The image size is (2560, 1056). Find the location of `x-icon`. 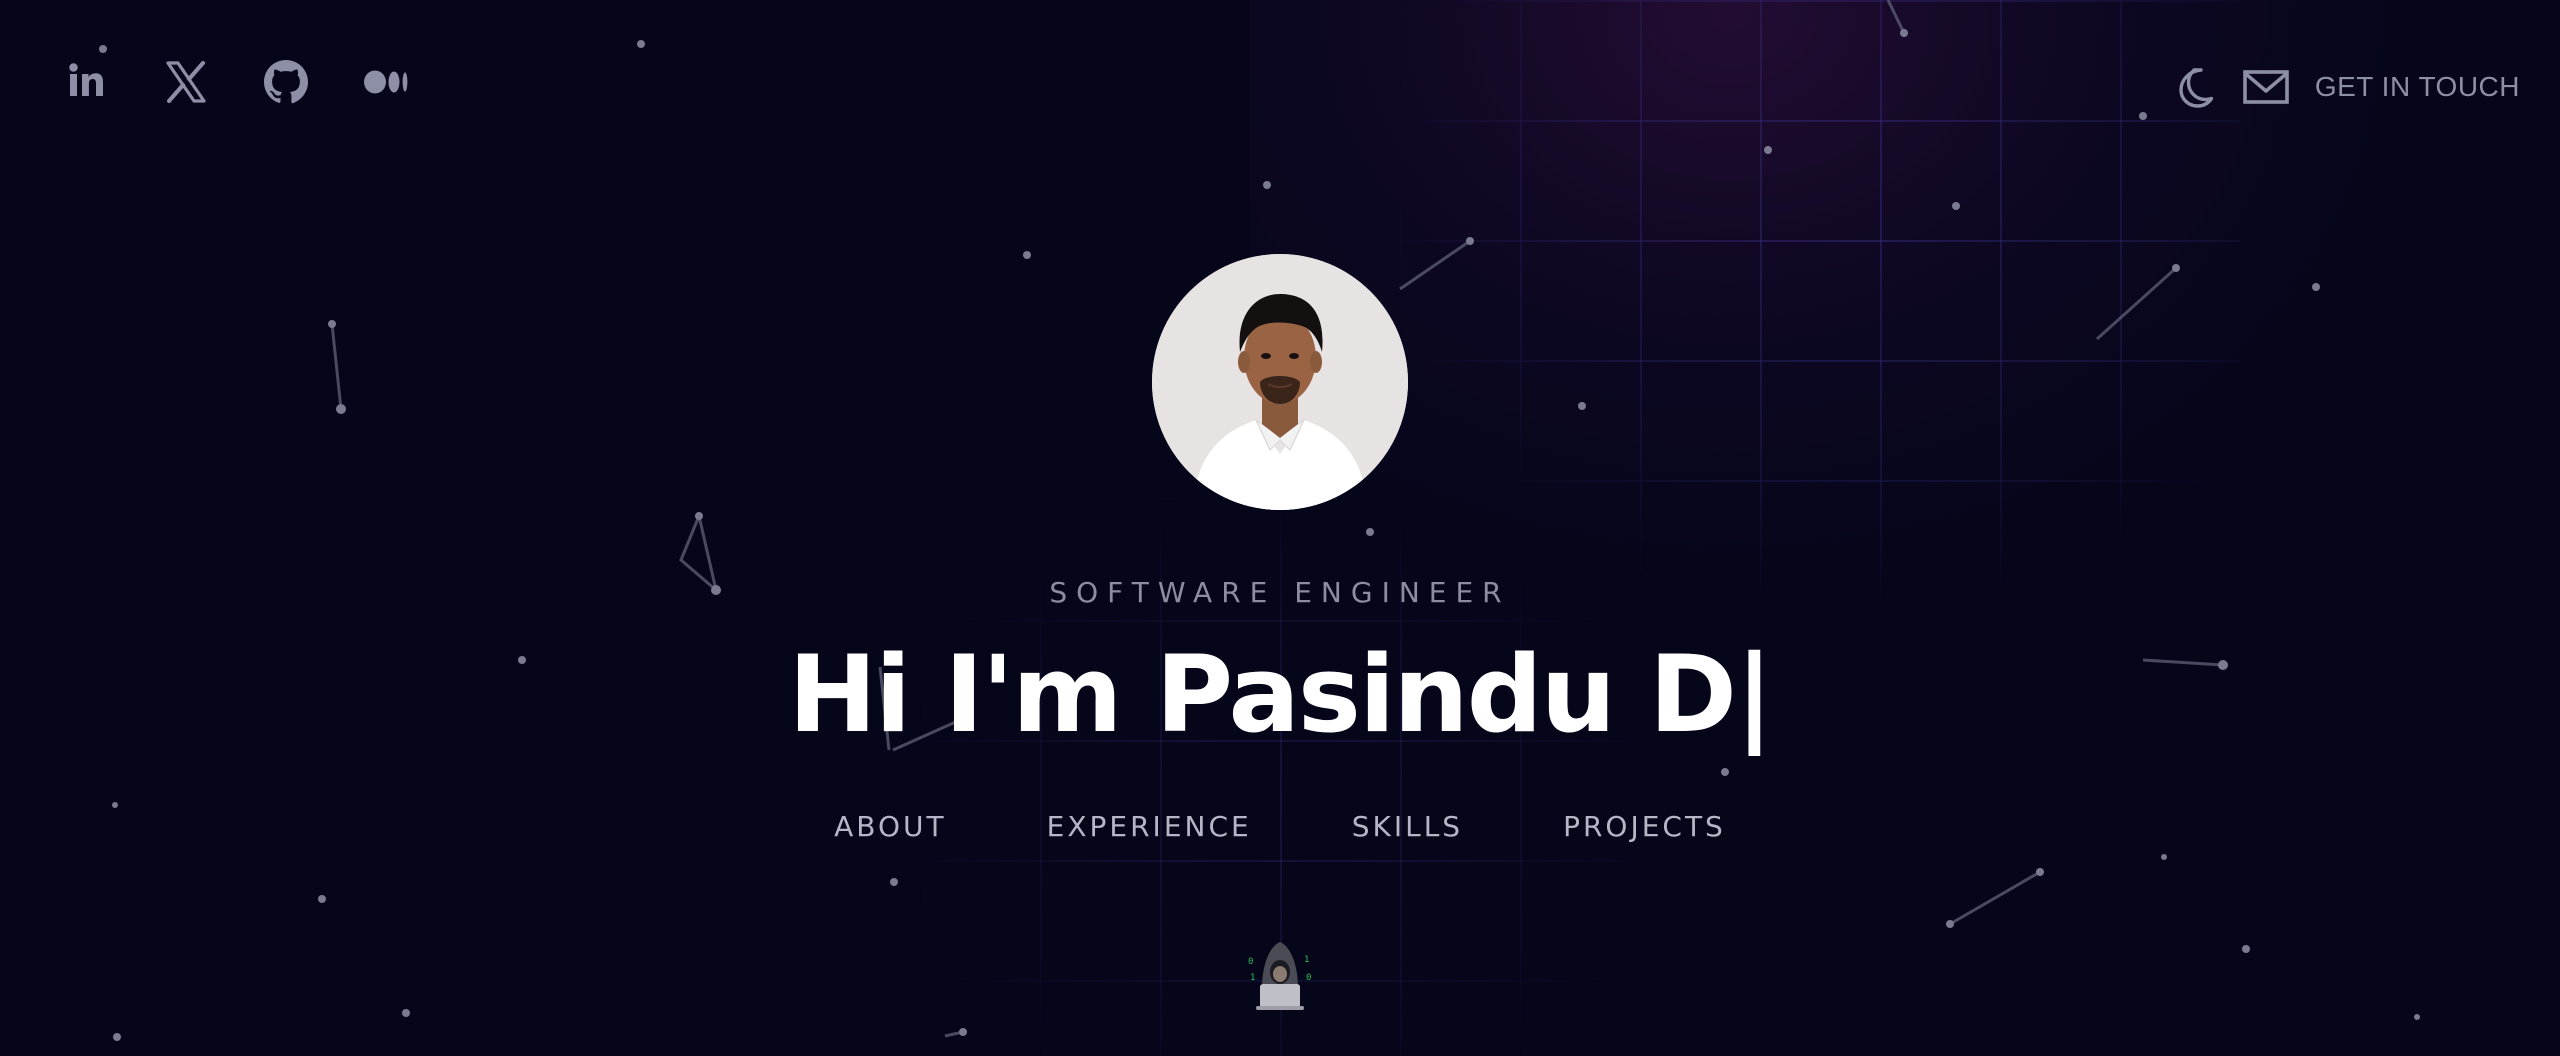

x-icon is located at coordinates (186, 82).